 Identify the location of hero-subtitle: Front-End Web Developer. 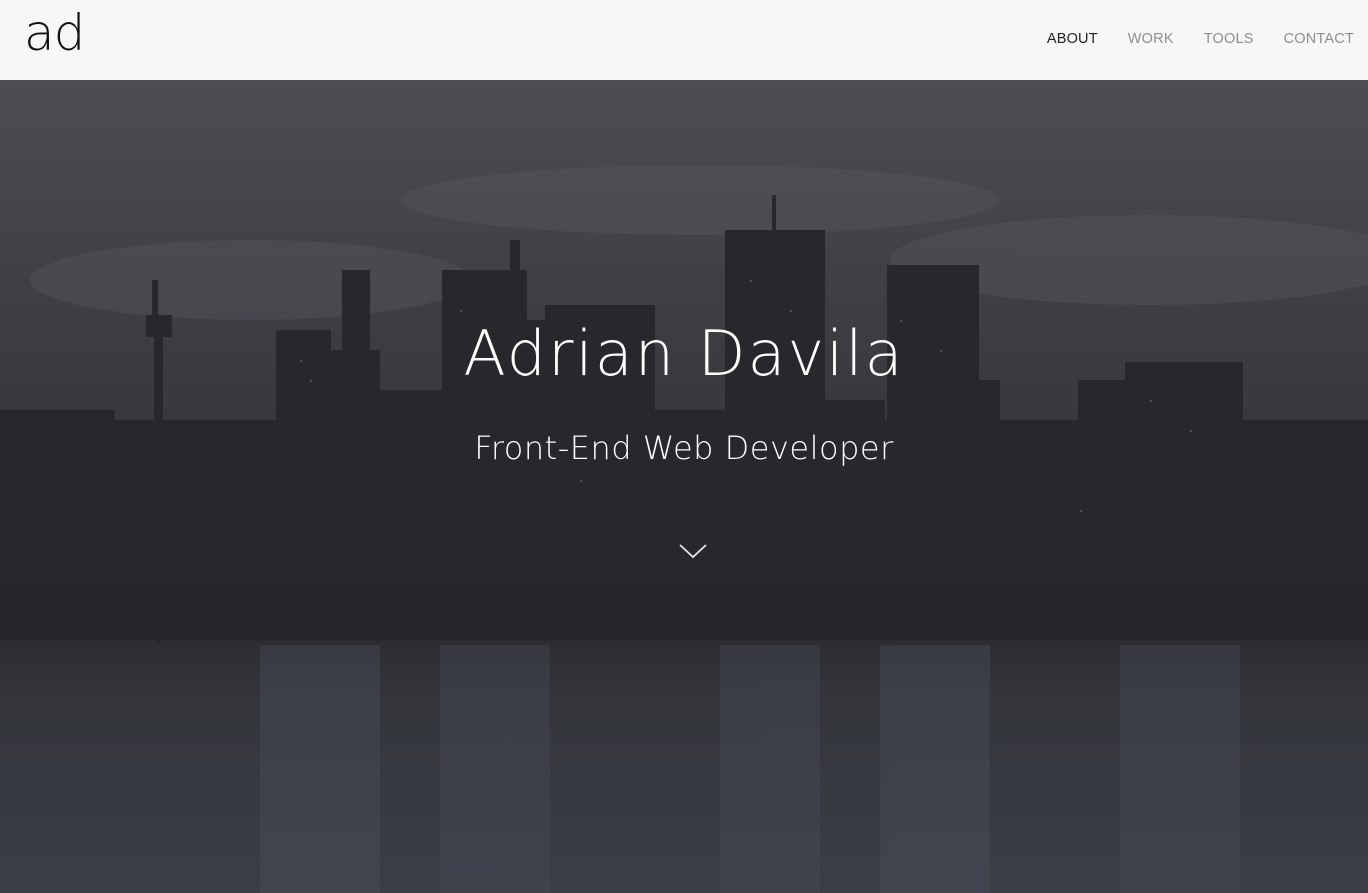
(684, 448).